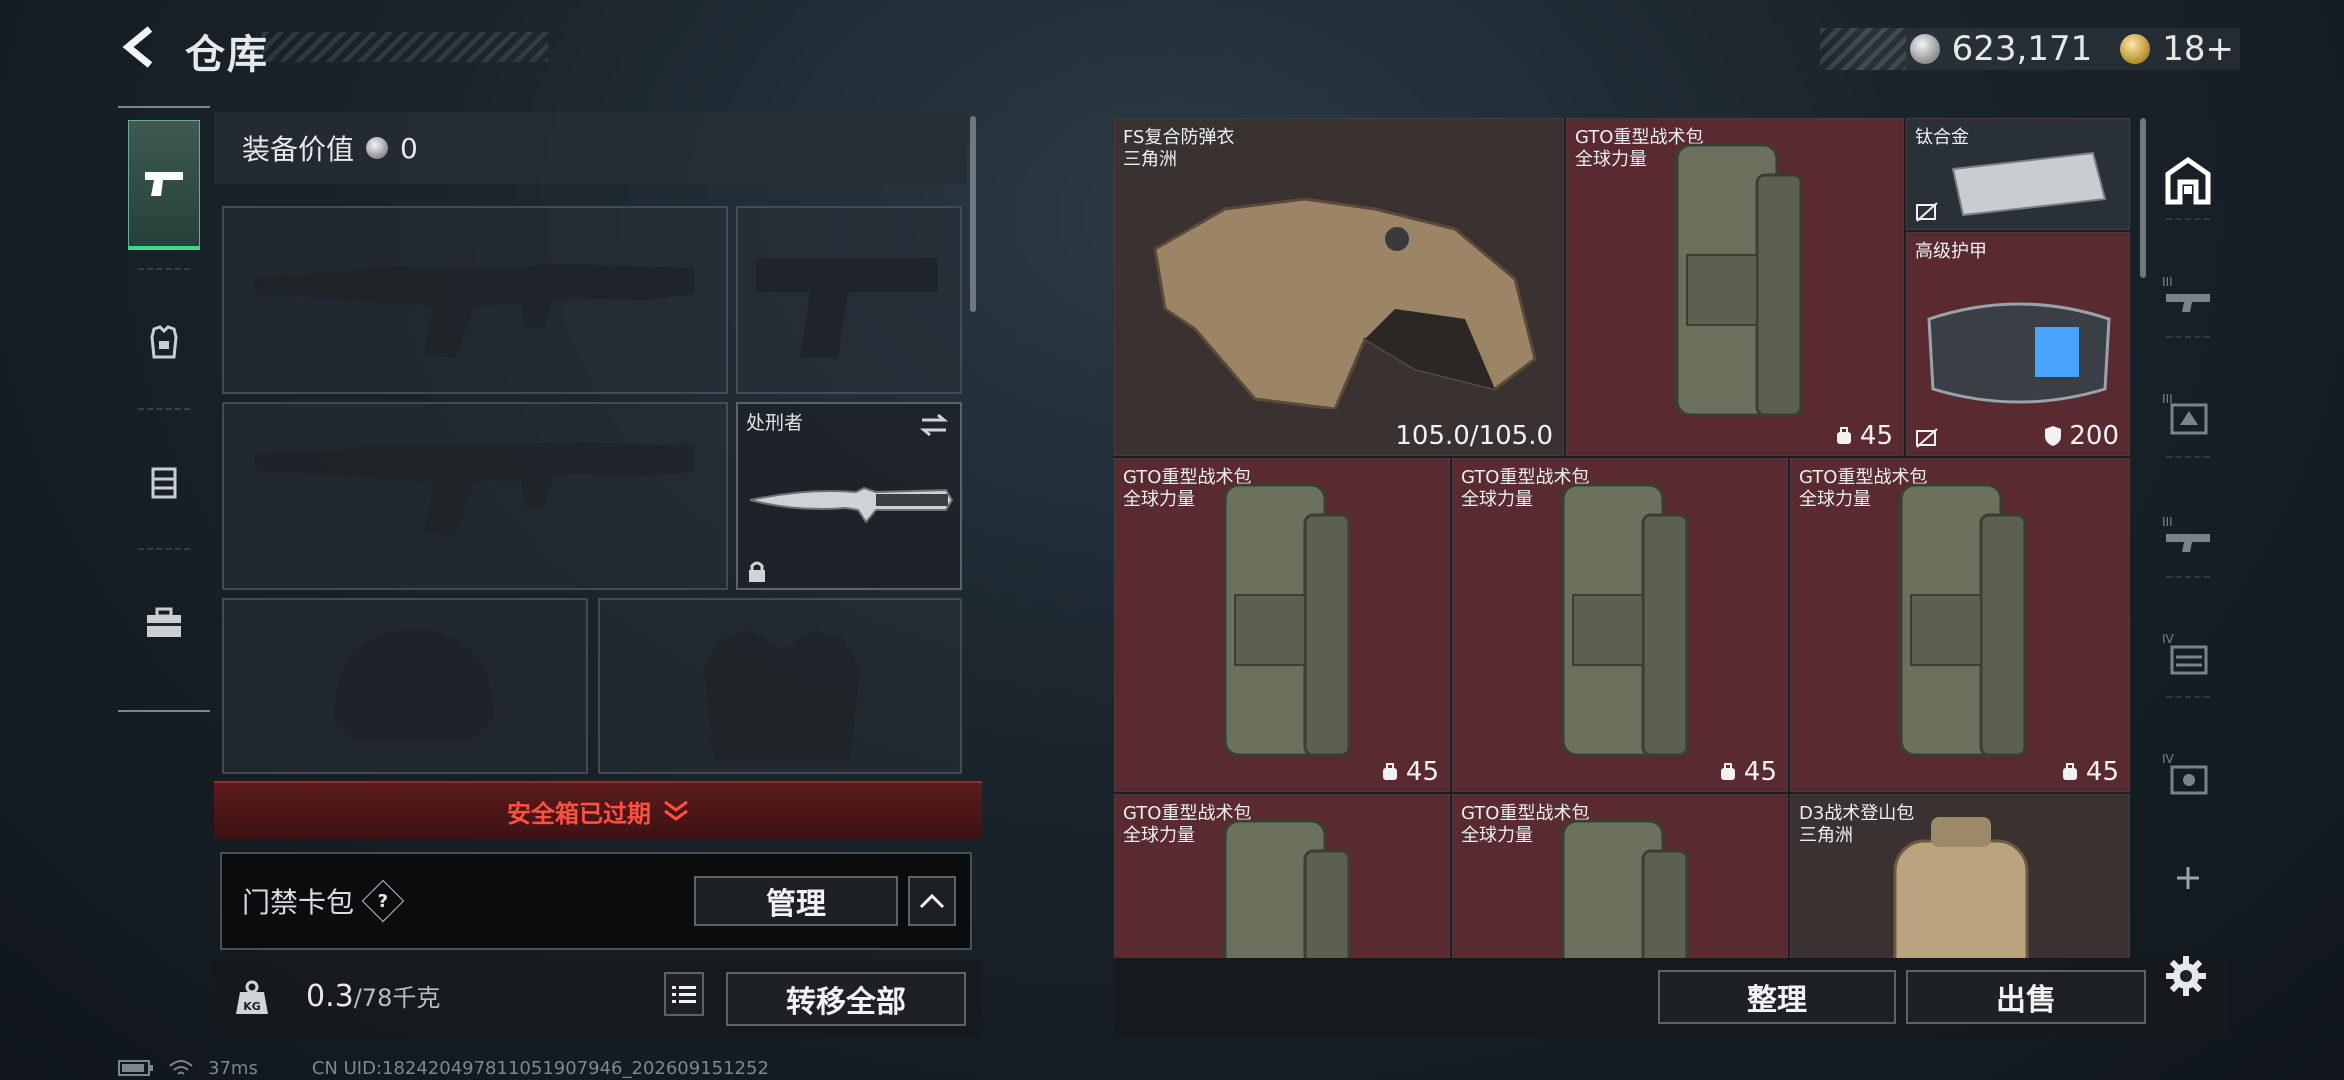  Describe the element at coordinates (775, 423) in the screenshot. I see `melee-name: 处刑者` at that location.